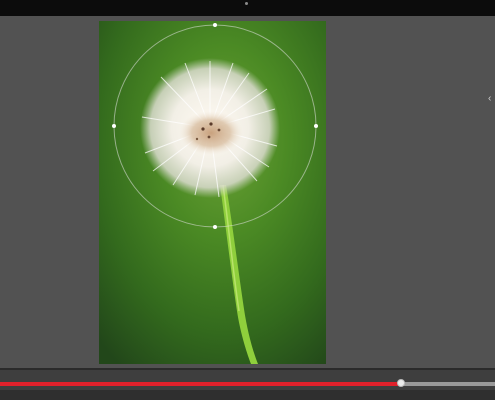 This screenshot has width=495, height=400. I want to click on top-toolbar, so click(247, 8).